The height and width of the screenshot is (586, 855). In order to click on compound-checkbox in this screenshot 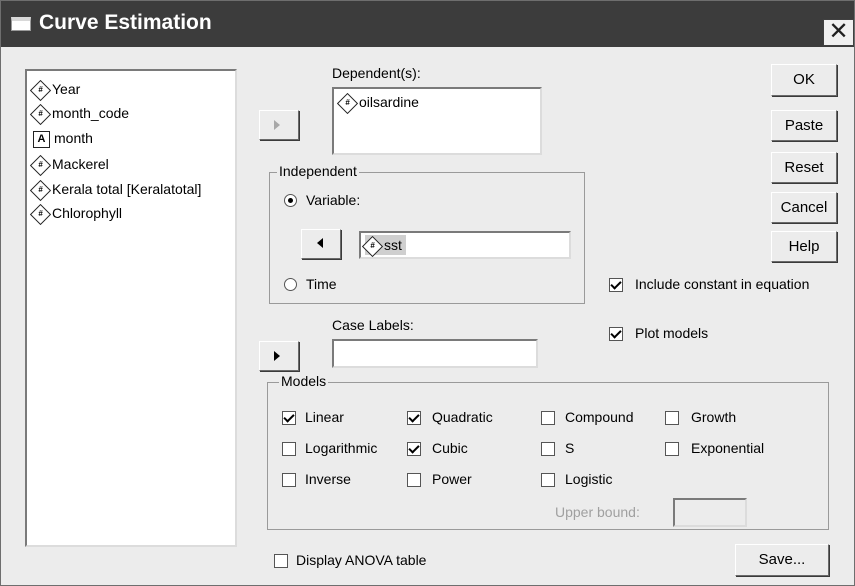, I will do `click(548, 418)`.